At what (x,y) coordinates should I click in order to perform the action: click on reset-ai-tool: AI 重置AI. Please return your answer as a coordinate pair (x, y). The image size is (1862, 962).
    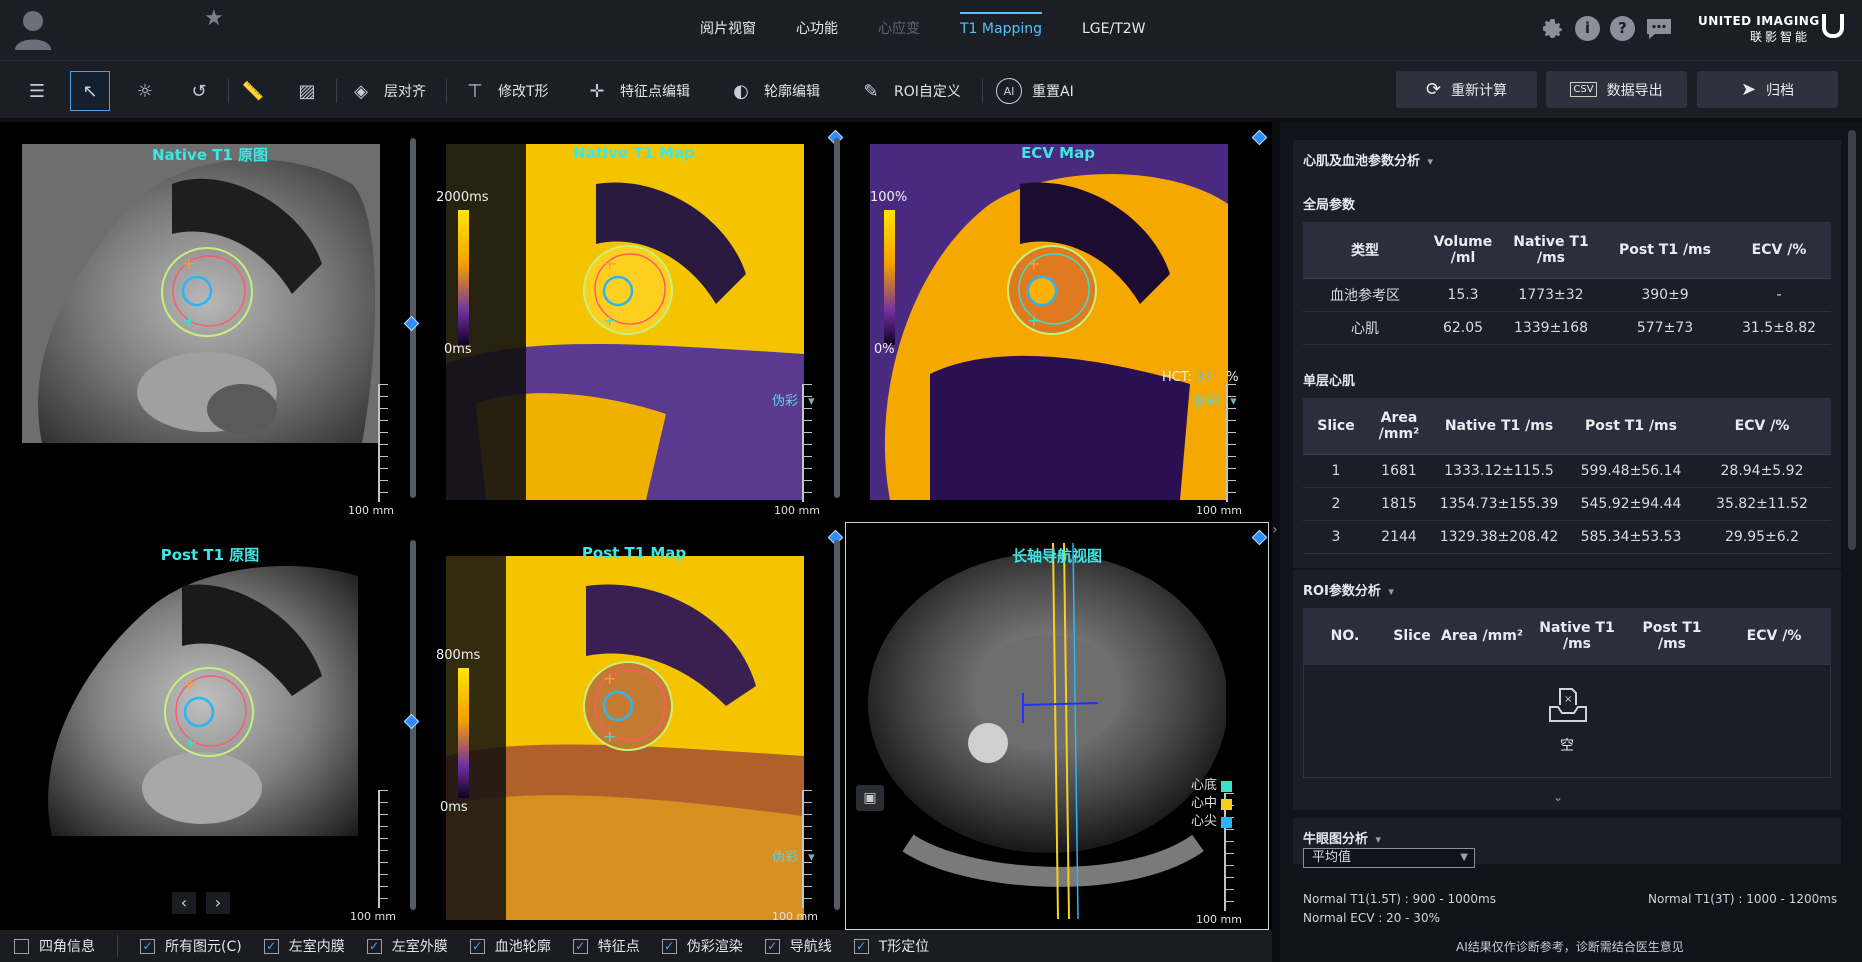
    Looking at the image, I should click on (1035, 91).